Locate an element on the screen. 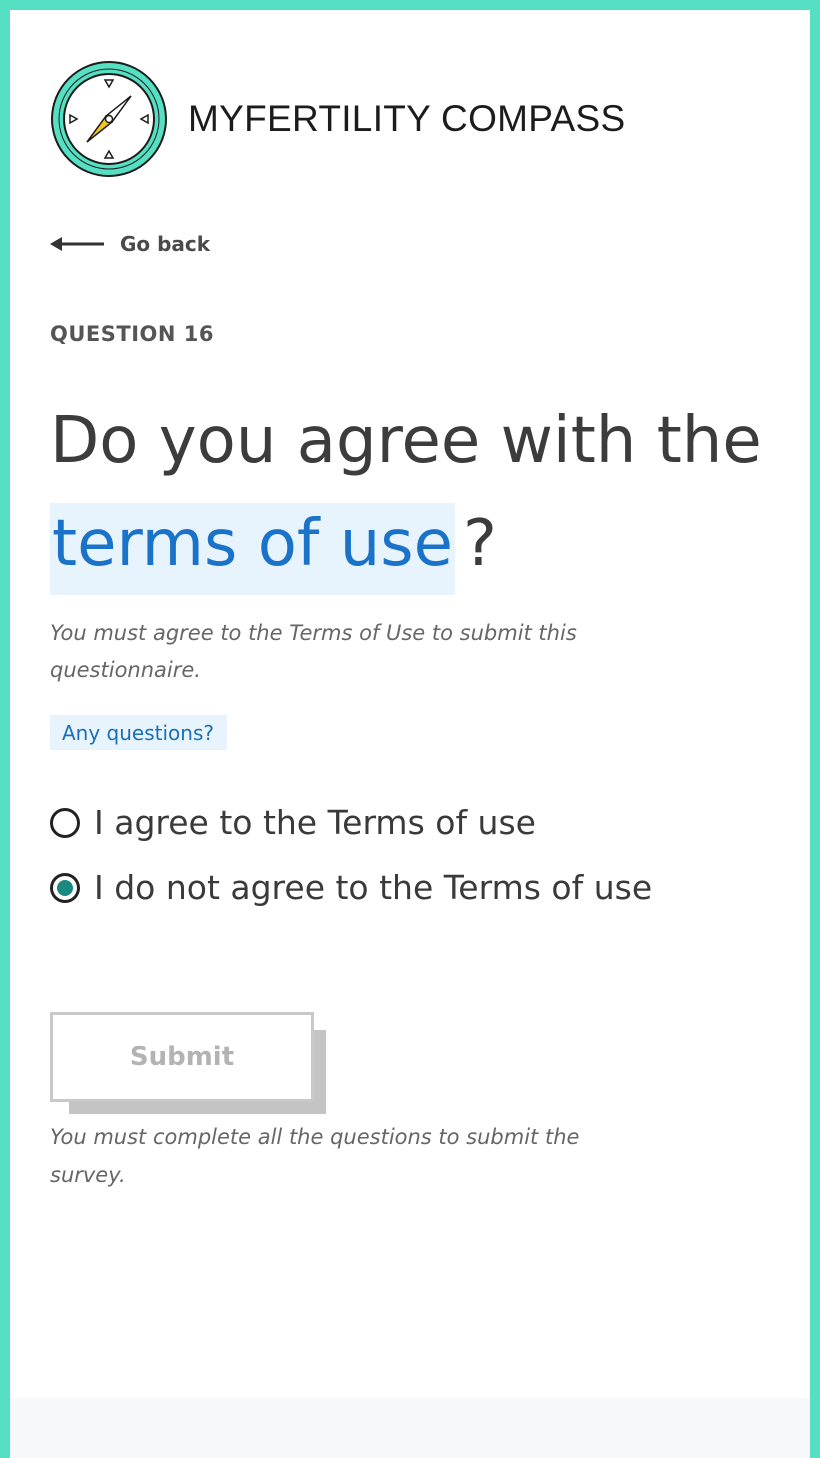  terms-of-use-term: terms of use is located at coordinates (252, 549).